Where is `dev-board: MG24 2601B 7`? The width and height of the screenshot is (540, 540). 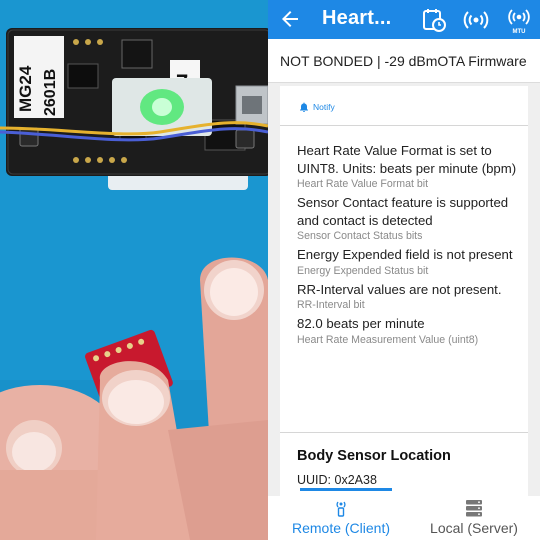 dev-board: MG24 2601B 7 is located at coordinates (137, 102).